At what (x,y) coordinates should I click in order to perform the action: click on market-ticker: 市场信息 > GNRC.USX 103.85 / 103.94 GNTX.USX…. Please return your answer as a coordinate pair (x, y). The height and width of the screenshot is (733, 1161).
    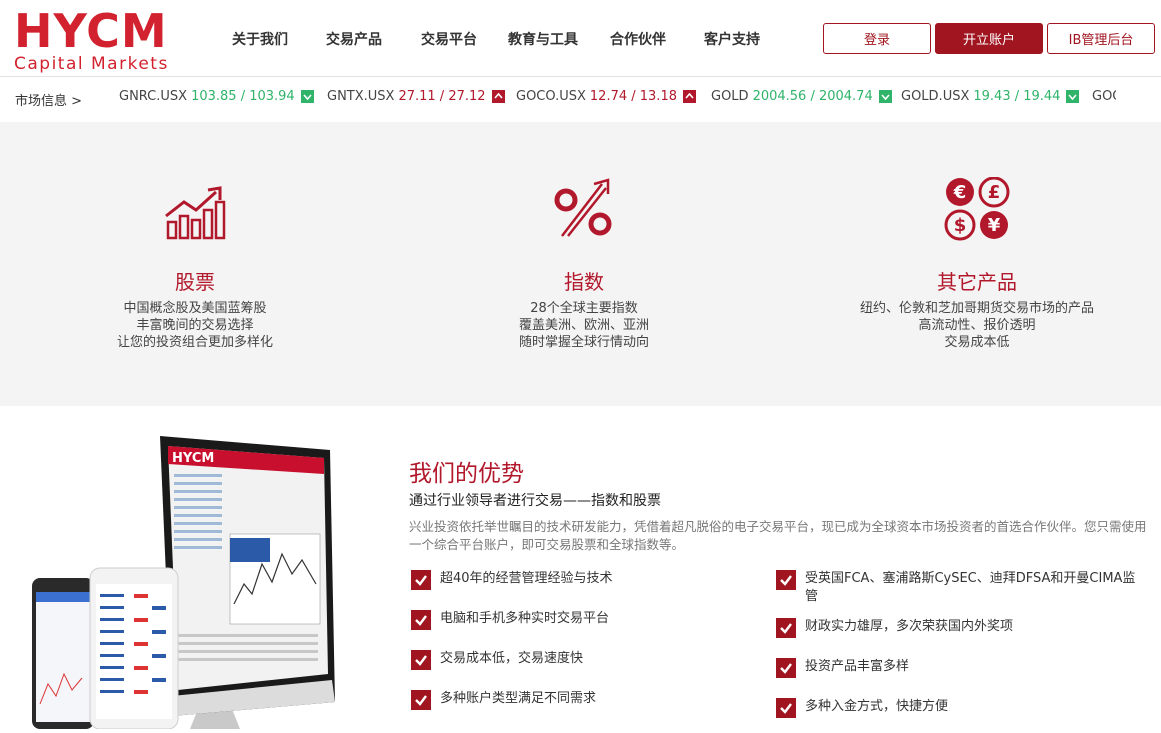
    Looking at the image, I should click on (580, 99).